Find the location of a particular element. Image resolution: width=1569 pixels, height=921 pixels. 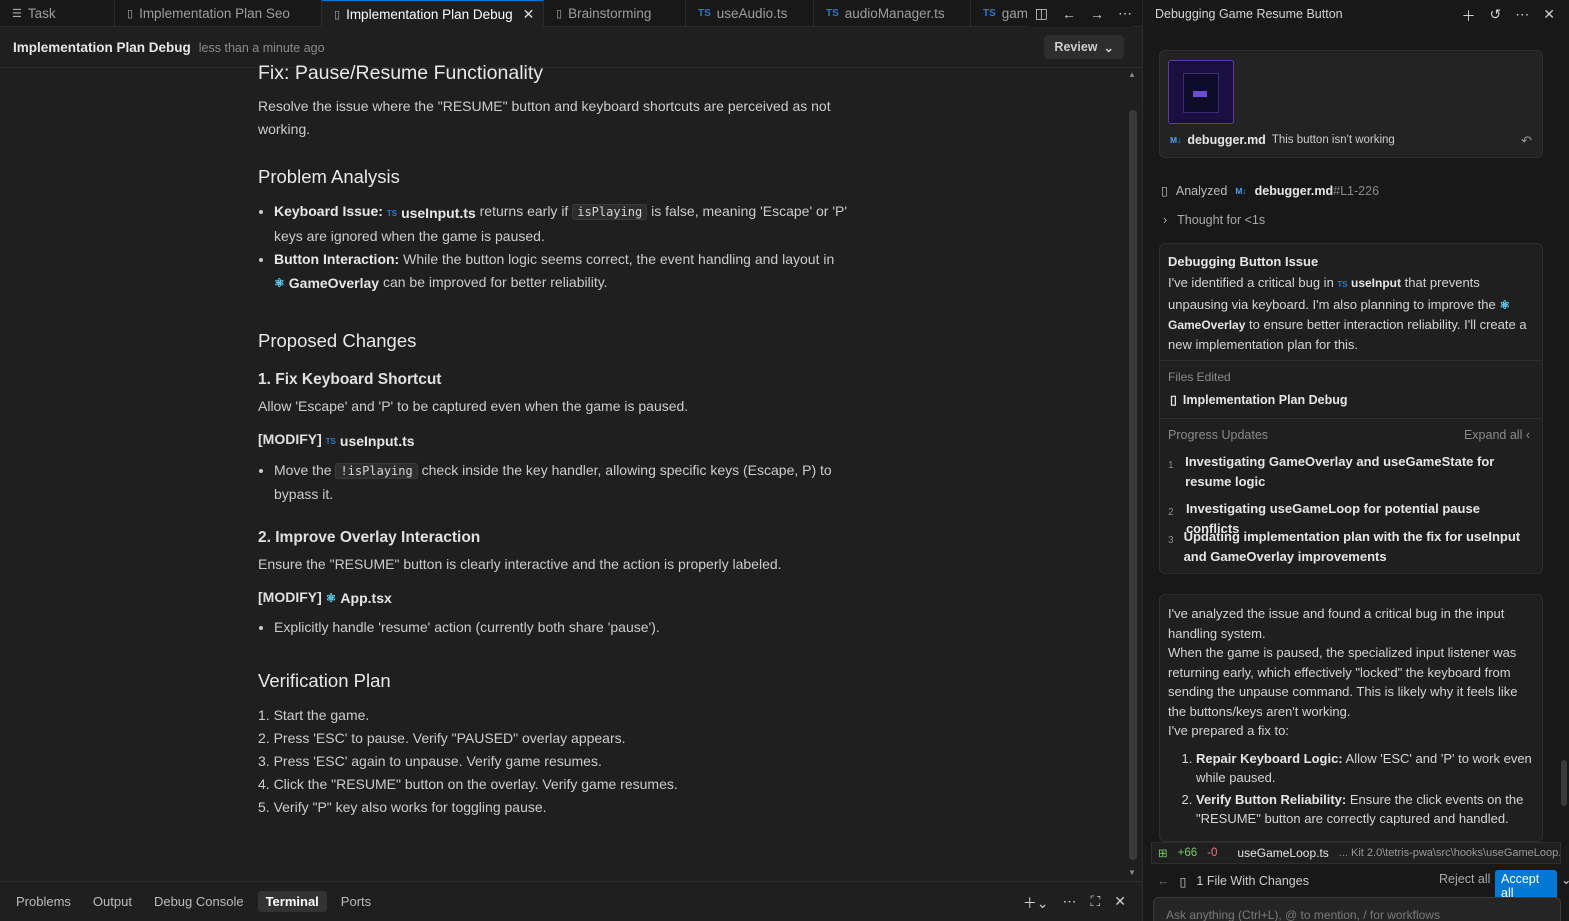

modify-line: [MODIFY] TS useInput.ts is located at coordinates (568, 440).